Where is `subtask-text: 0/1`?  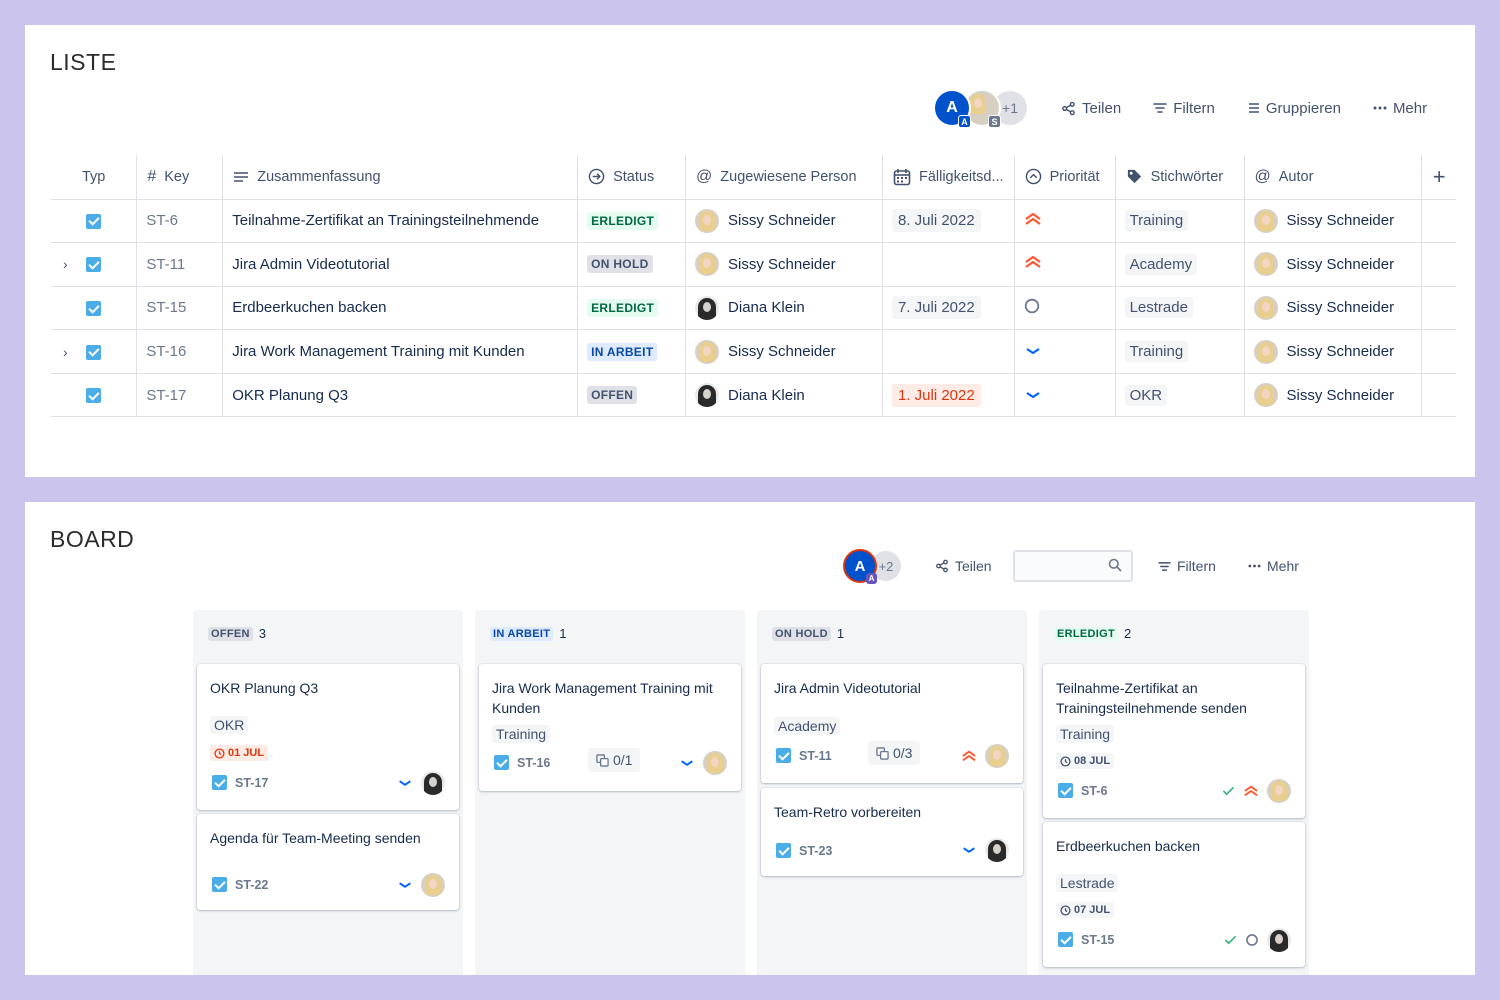 subtask-text: 0/1 is located at coordinates (623, 760).